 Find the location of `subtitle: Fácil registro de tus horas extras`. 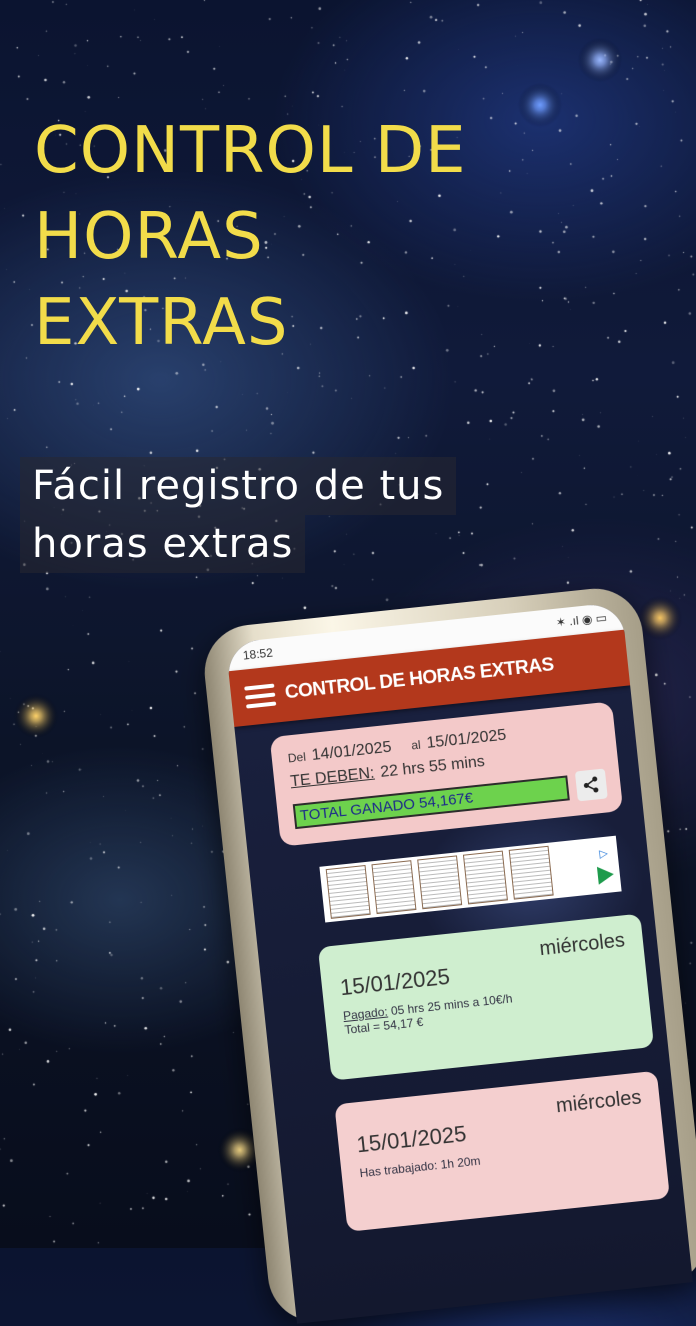

subtitle: Fácil registro de tus horas extras is located at coordinates (238, 515).